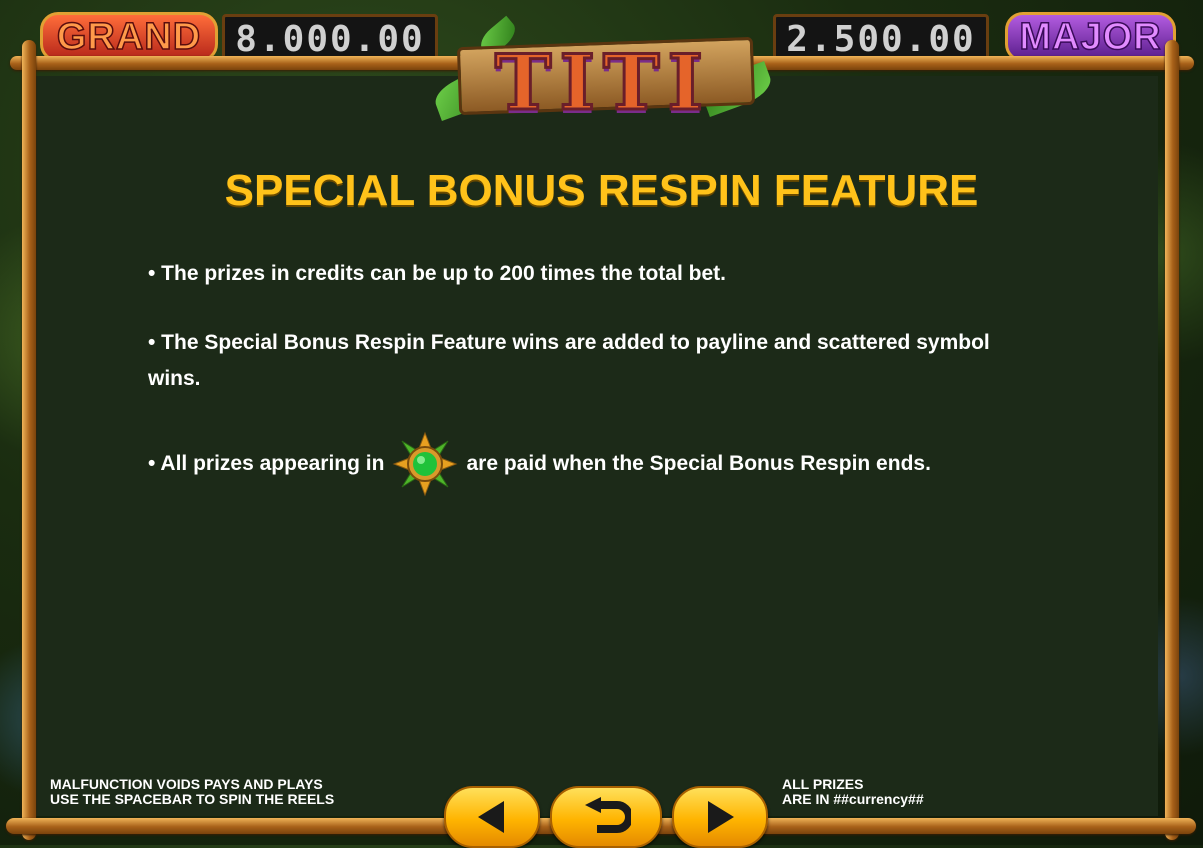 This screenshot has width=1203, height=848. I want to click on major-jackpot-title: MAJOR, so click(1090, 37).